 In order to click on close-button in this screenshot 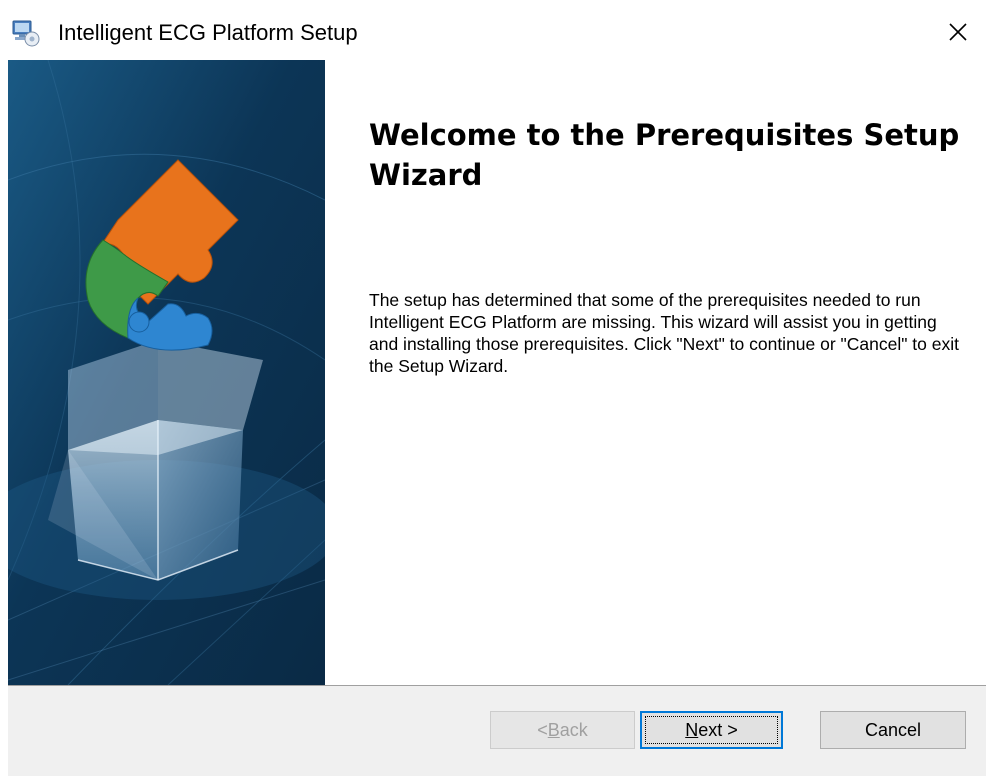, I will do `click(958, 32)`.